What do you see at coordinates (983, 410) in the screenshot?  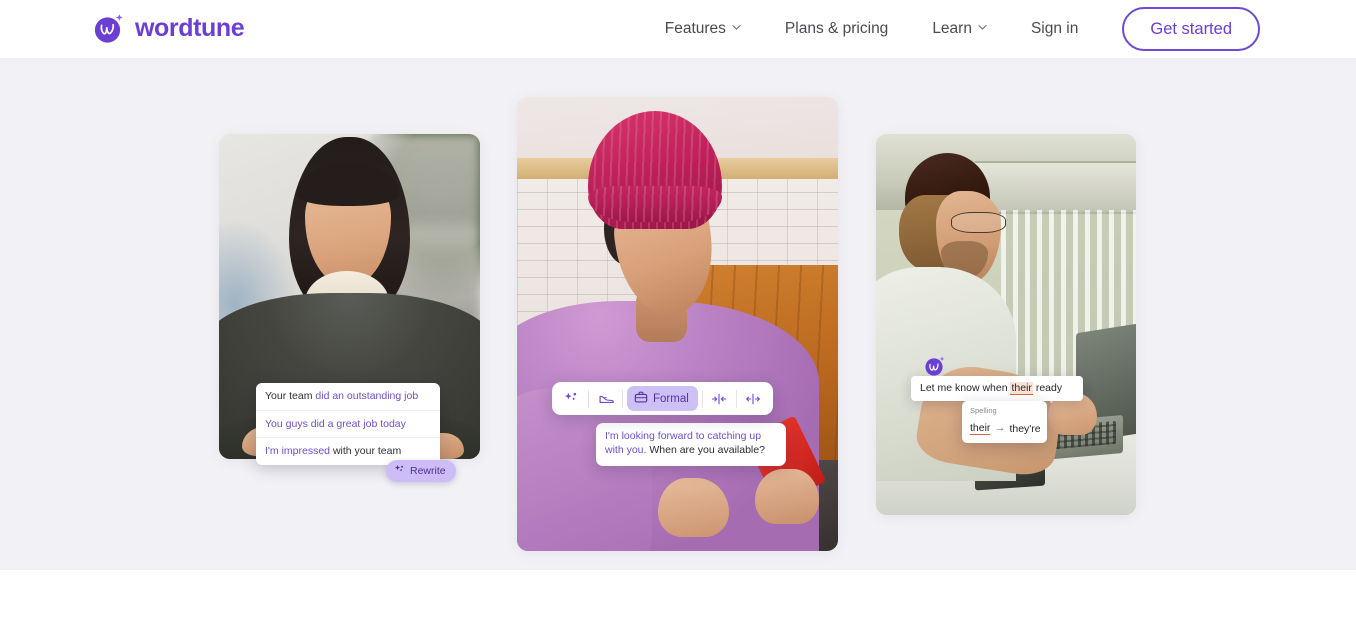 I see `spelling-card-label: Spelling` at bounding box center [983, 410].